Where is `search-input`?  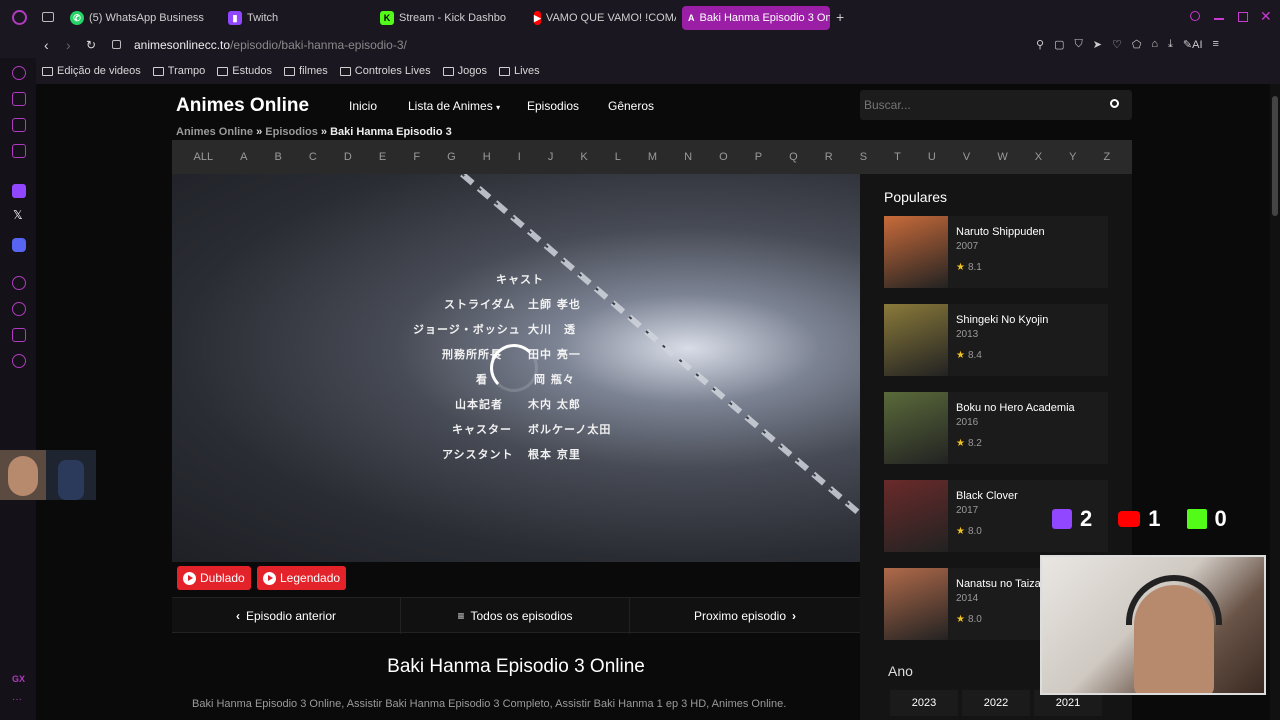
search-input is located at coordinates (979, 105).